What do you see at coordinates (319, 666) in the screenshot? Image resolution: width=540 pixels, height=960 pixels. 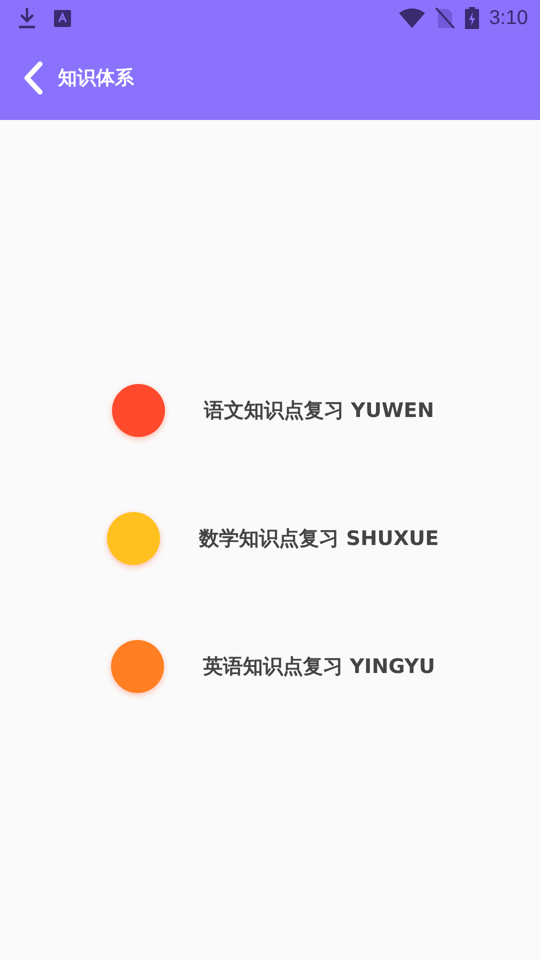 I see `subject-link: 英语知识点复习 YINGYU` at bounding box center [319, 666].